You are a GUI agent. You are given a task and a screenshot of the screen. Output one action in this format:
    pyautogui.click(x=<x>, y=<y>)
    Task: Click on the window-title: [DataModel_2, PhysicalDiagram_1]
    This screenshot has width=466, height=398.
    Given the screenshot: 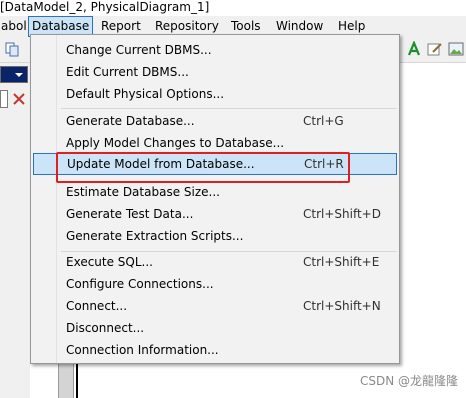 What is the action you would take?
    pyautogui.click(x=105, y=7)
    